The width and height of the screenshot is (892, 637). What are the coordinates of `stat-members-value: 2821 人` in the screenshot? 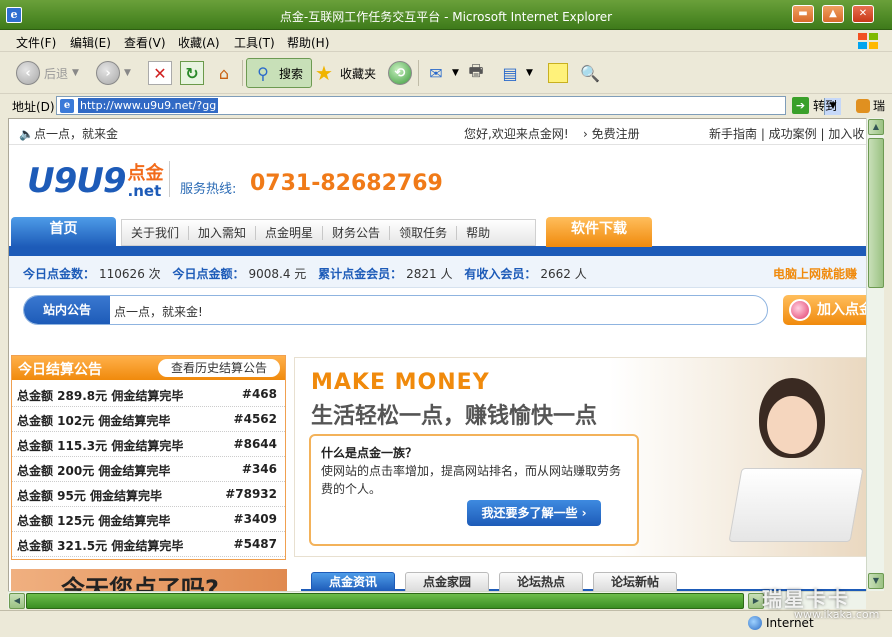 It's located at (429, 274).